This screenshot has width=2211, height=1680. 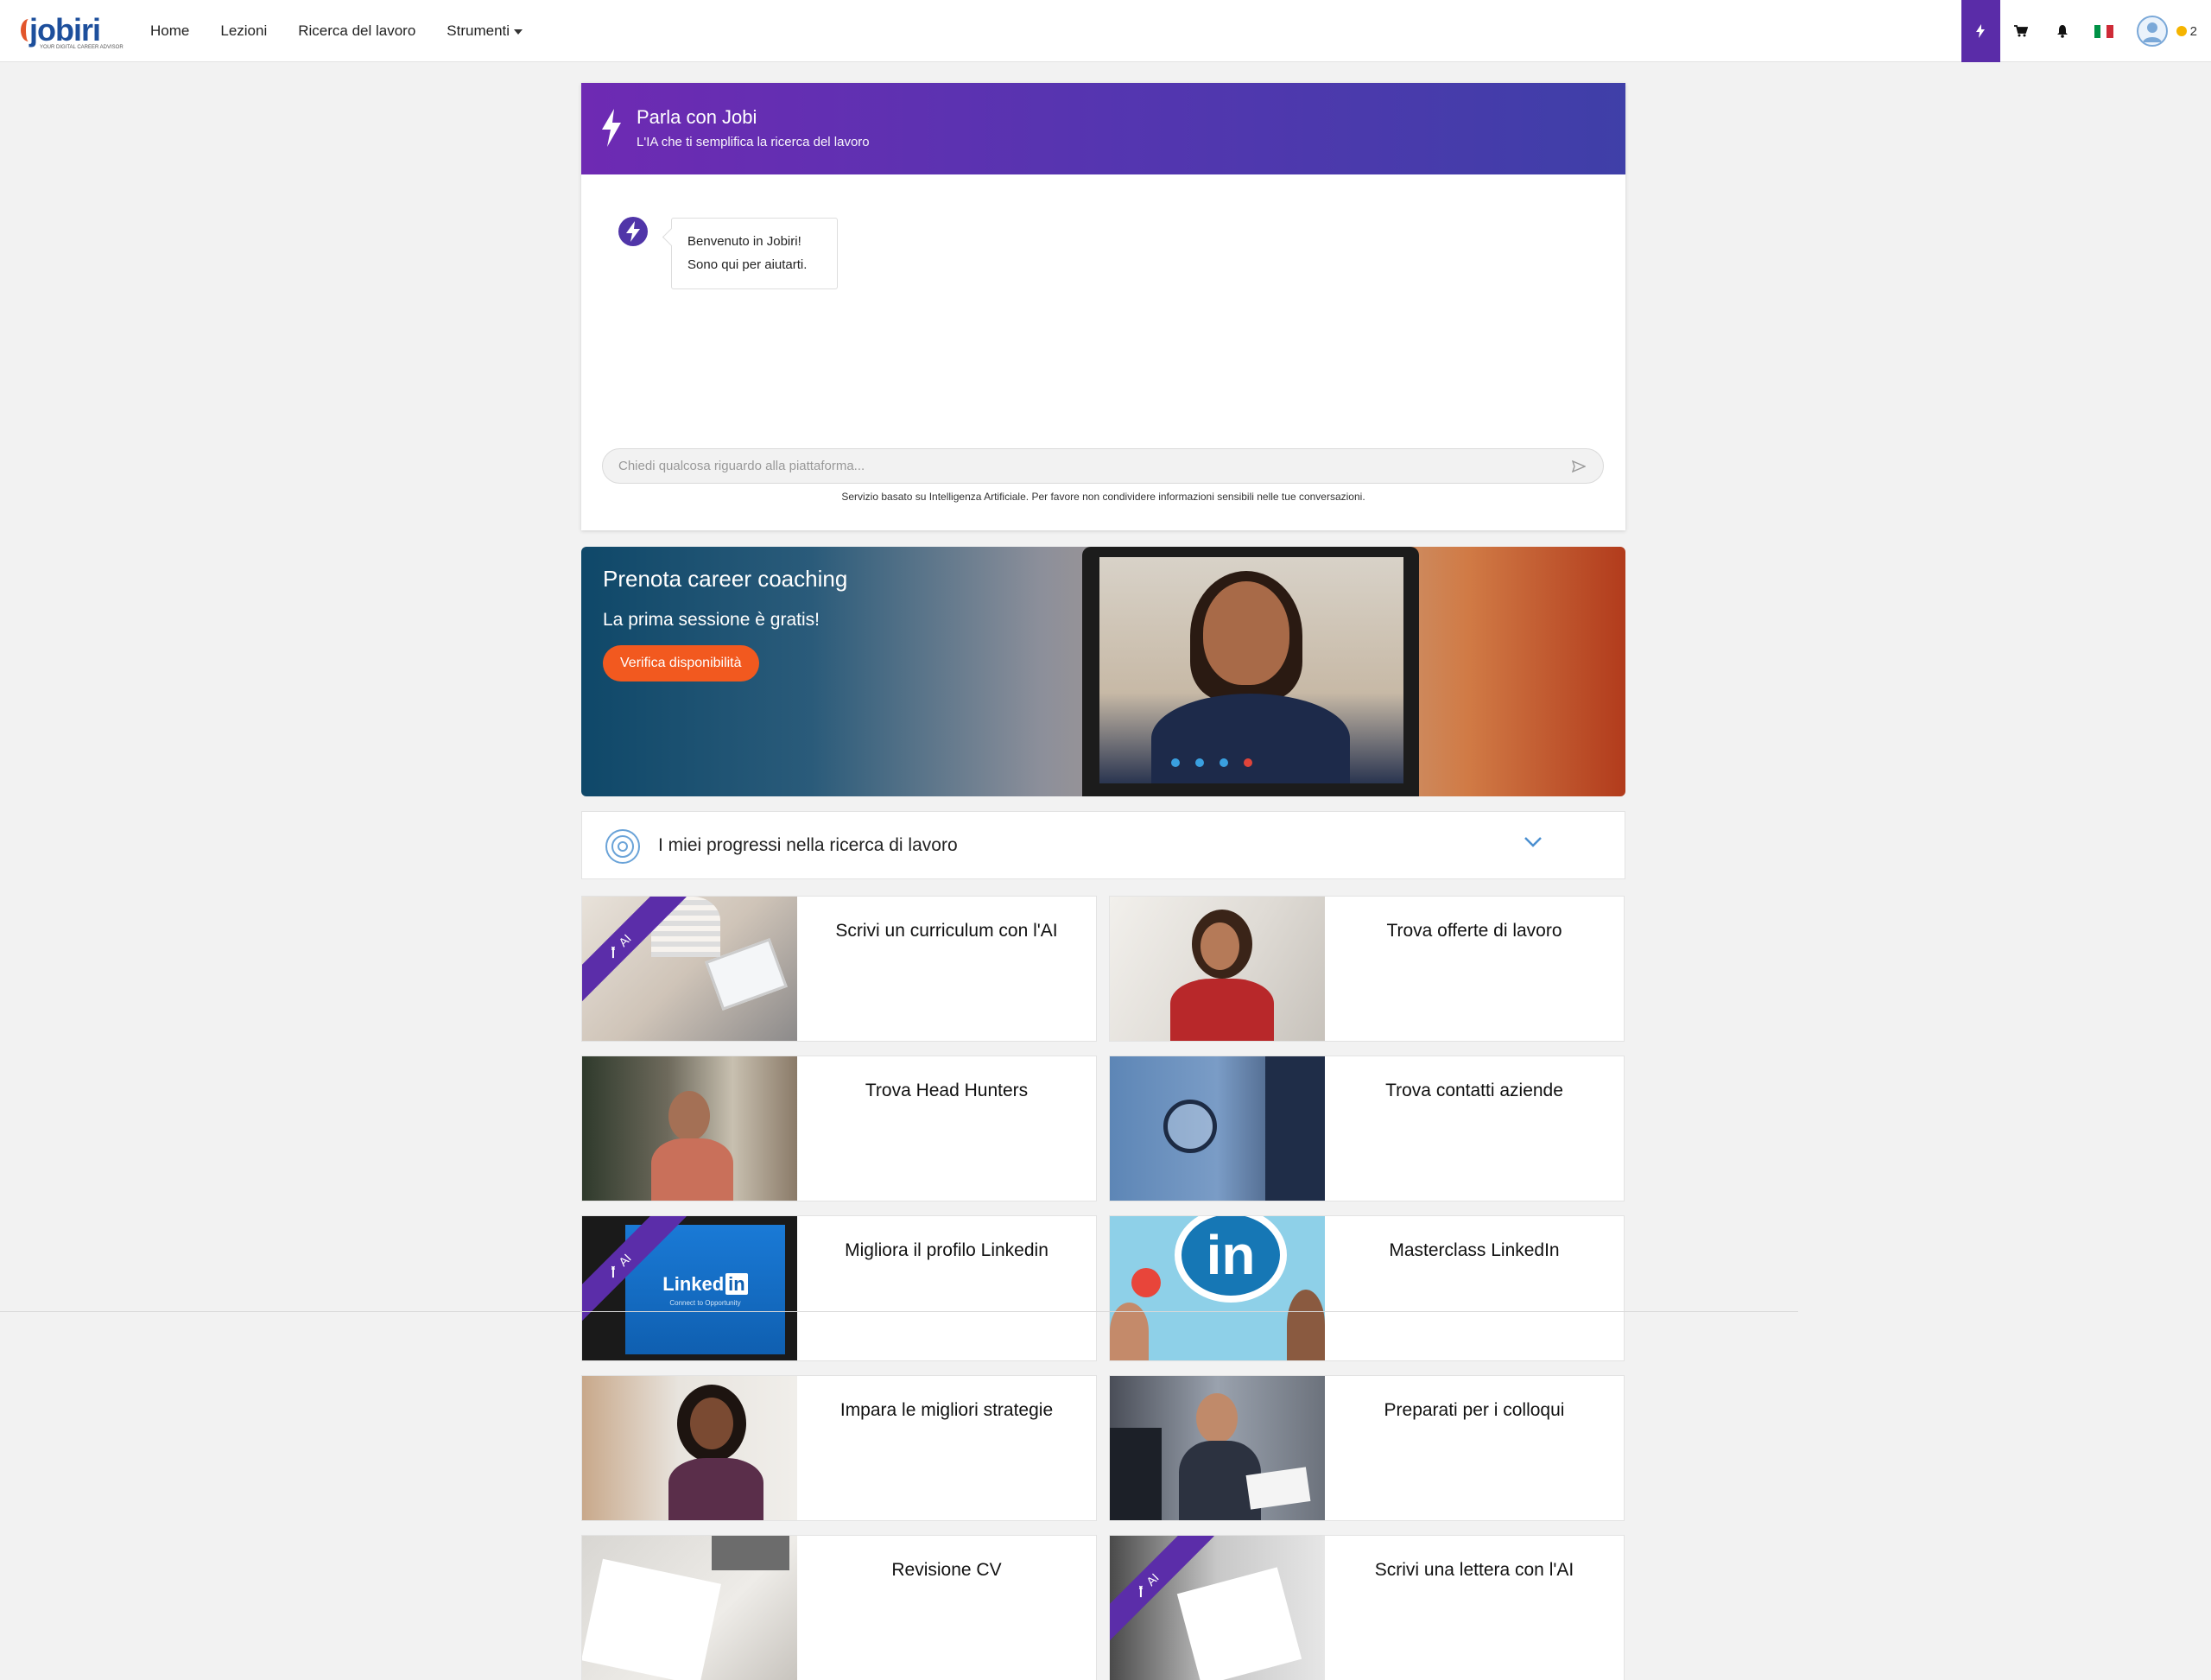 What do you see at coordinates (1246, 633) in the screenshot?
I see `coach-face` at bounding box center [1246, 633].